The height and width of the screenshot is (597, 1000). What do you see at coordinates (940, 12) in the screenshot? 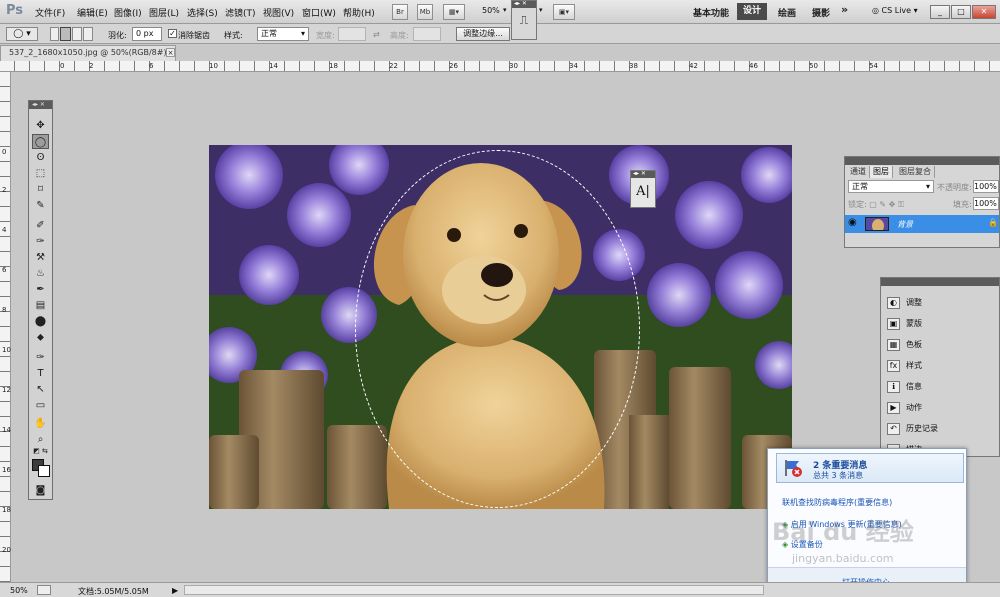
I see `minimize-button: _` at bounding box center [940, 12].